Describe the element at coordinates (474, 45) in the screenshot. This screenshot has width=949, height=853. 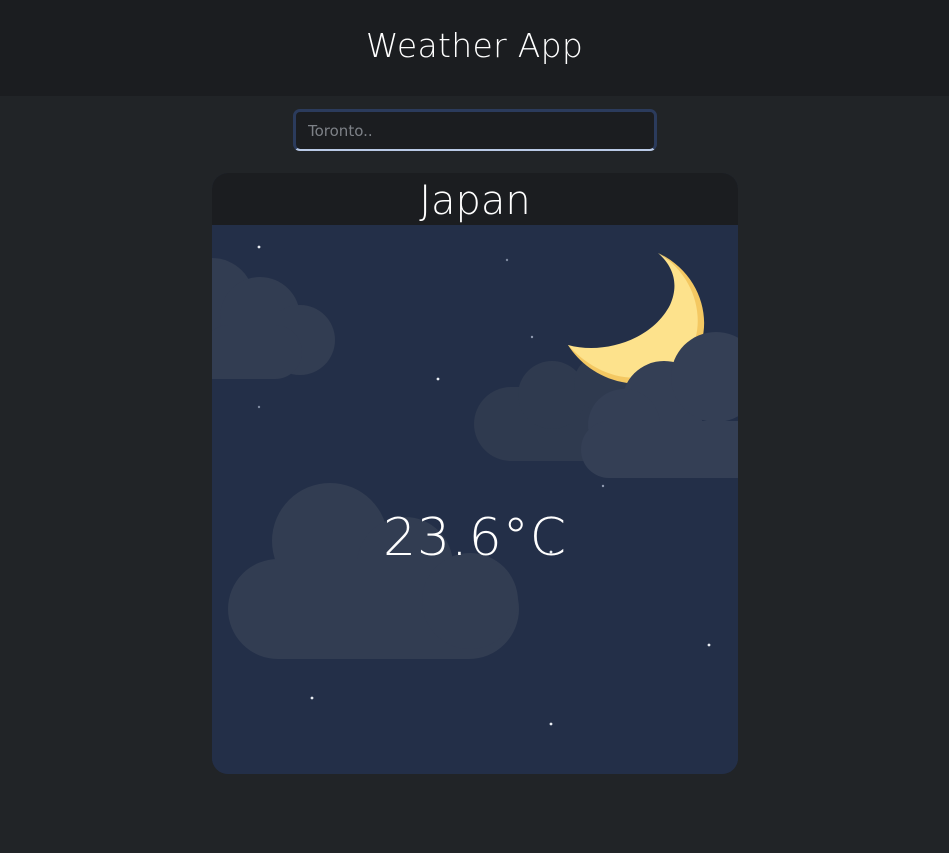
I see `app-title: Weather App` at that location.